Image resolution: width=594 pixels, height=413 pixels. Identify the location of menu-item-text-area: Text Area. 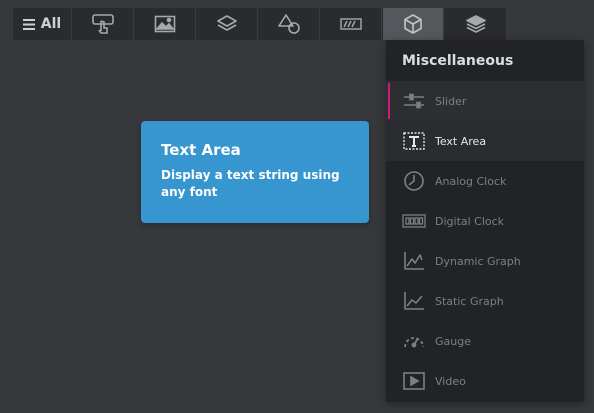
(485, 141).